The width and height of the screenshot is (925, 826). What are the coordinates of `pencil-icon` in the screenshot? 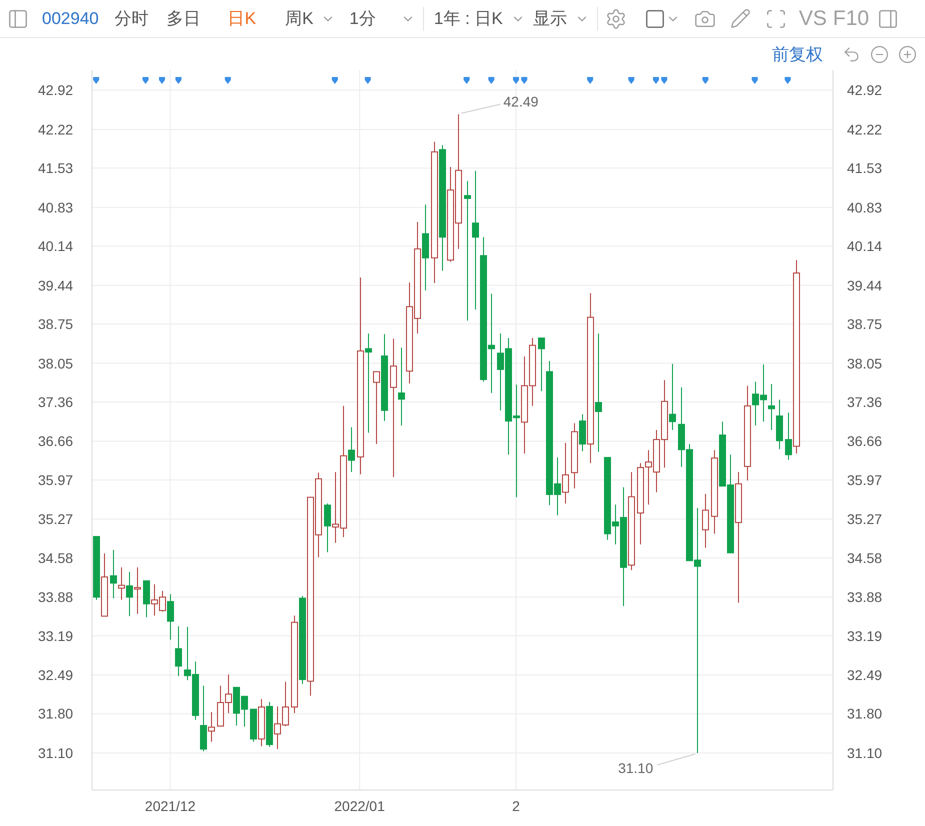 It's located at (740, 18).